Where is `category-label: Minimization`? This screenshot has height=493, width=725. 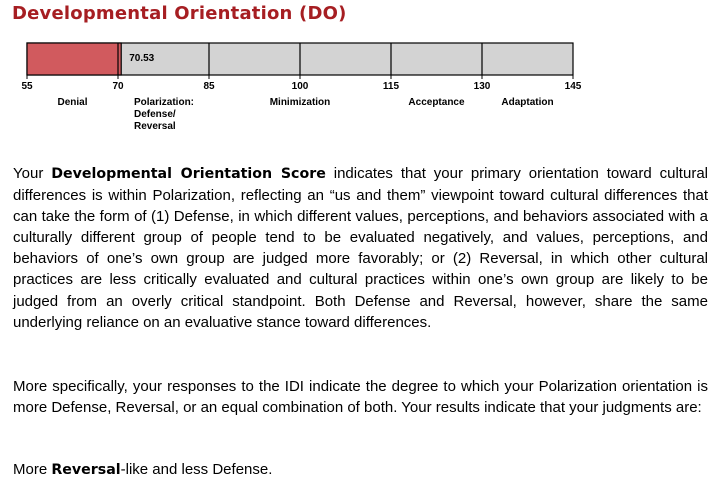 category-label: Minimization is located at coordinates (300, 102).